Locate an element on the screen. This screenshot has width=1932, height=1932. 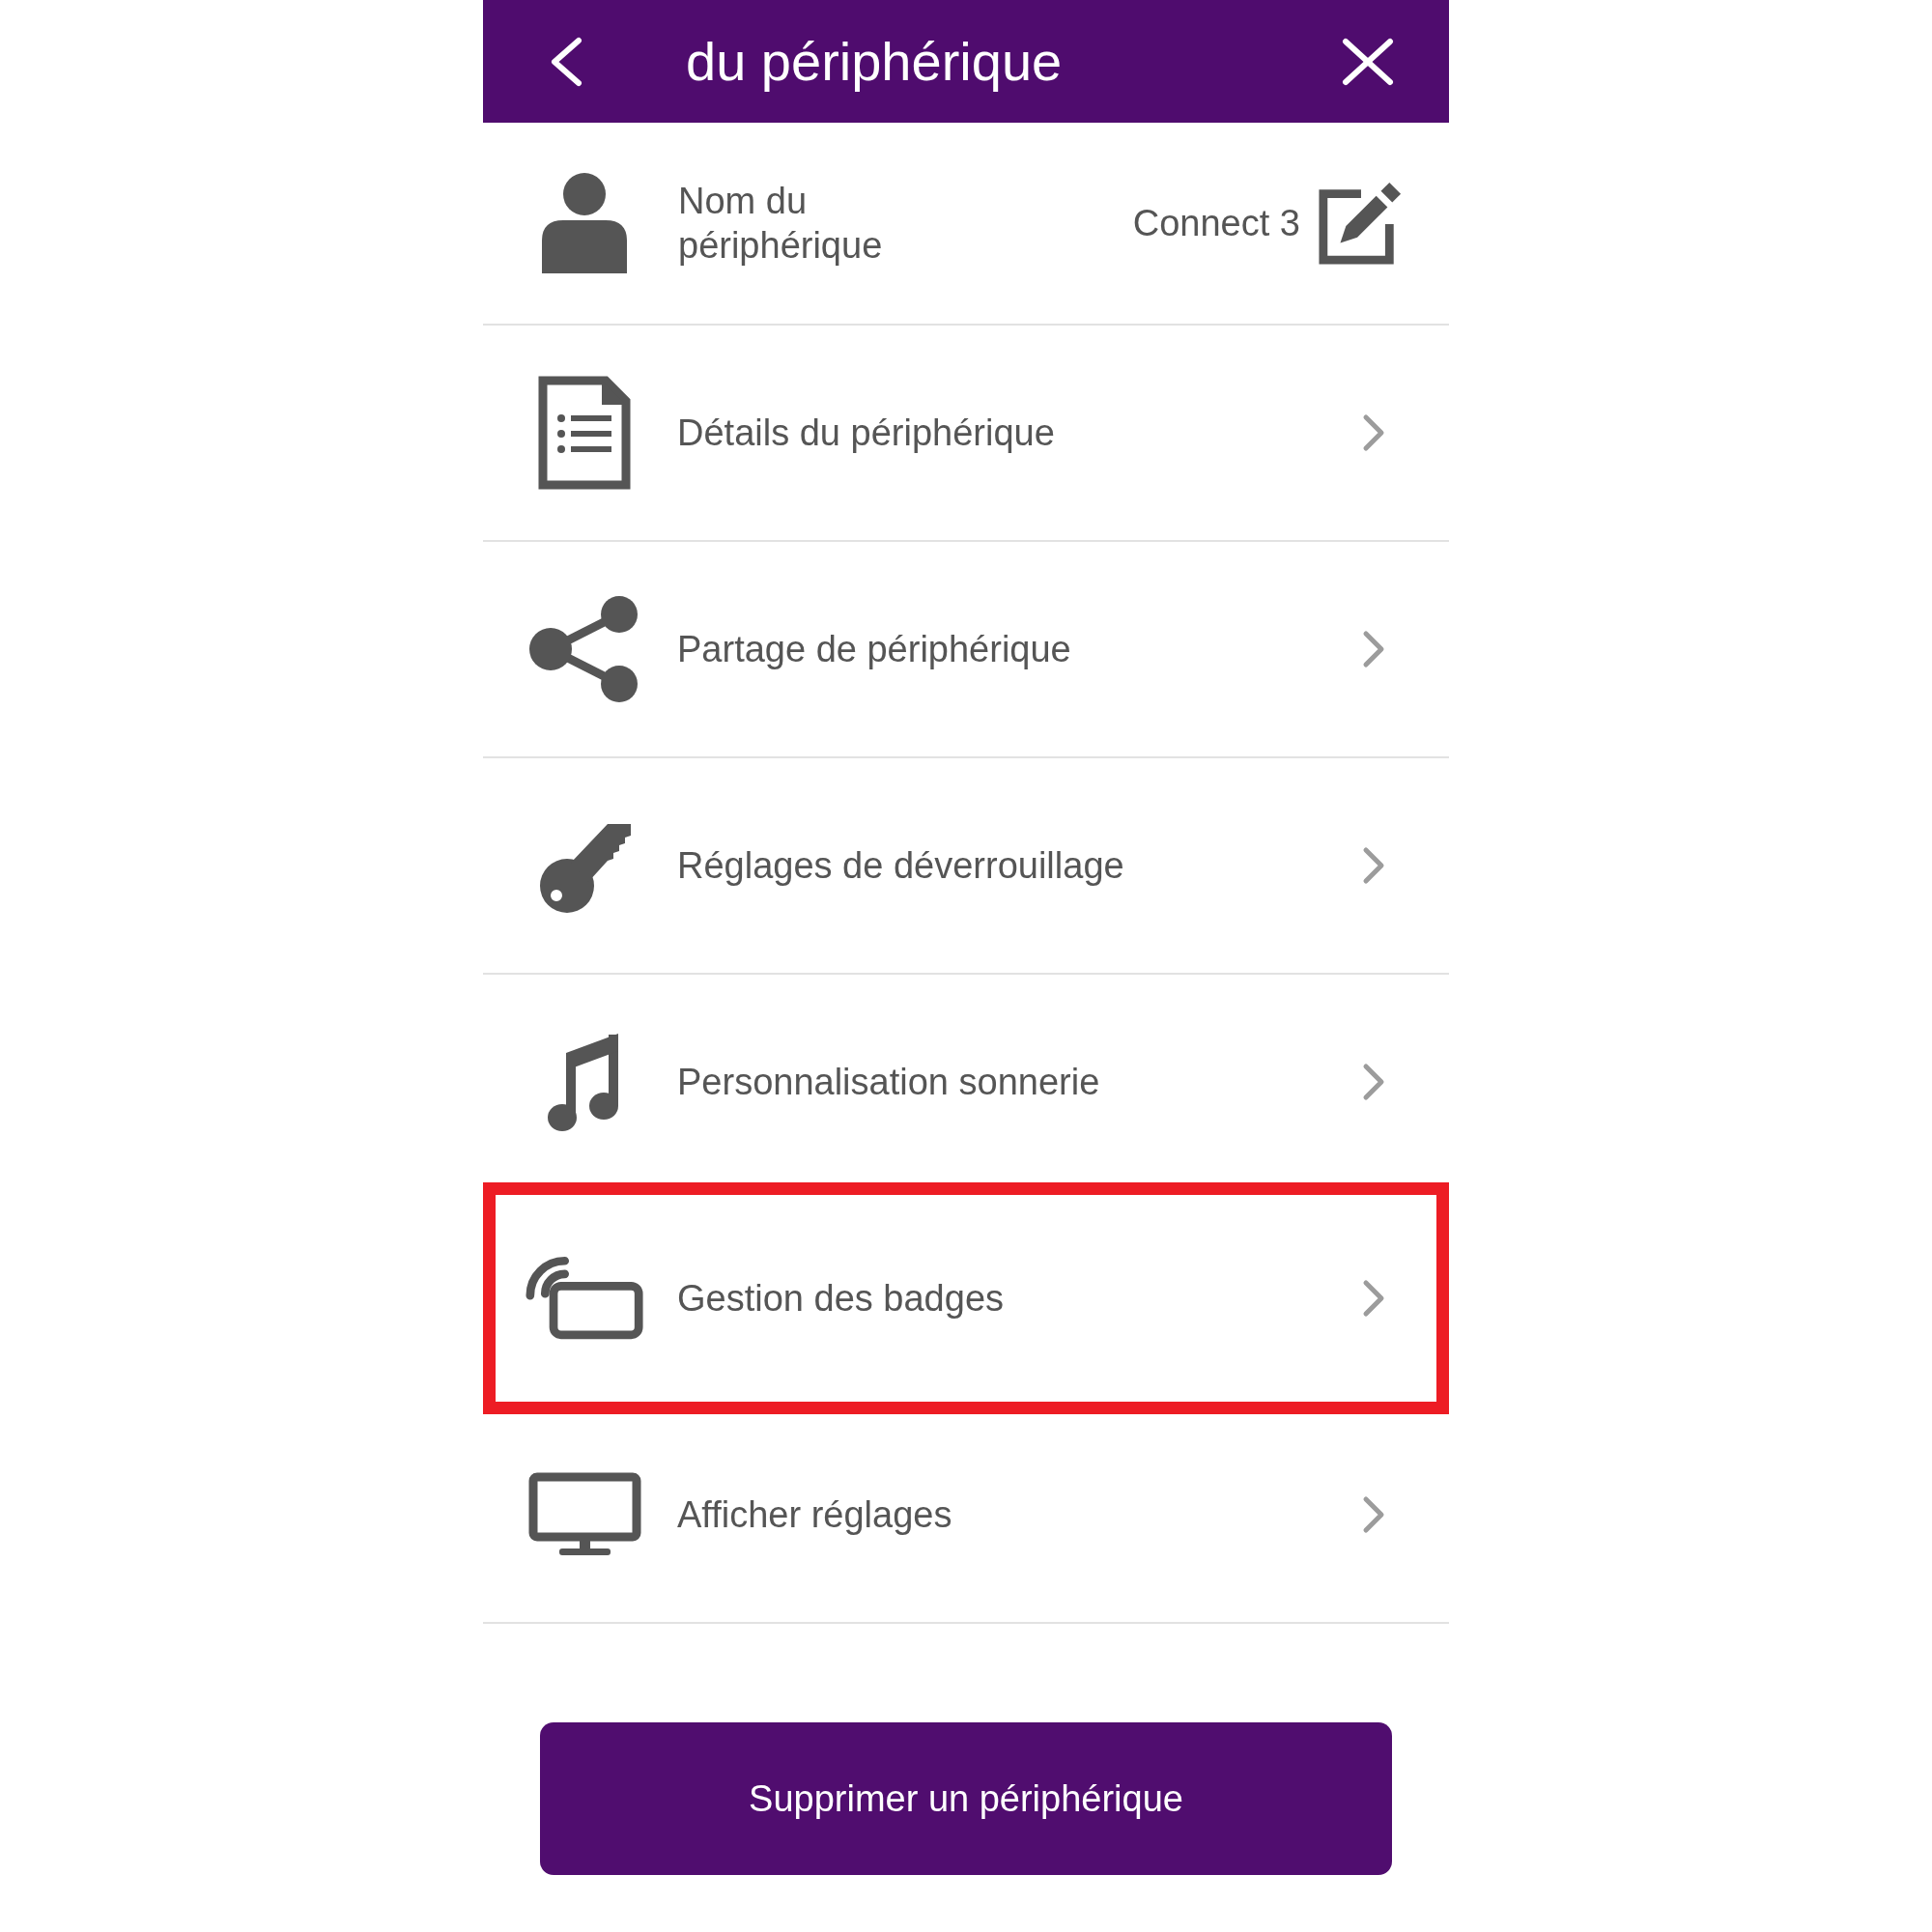
edit-icon is located at coordinates (1360, 223).